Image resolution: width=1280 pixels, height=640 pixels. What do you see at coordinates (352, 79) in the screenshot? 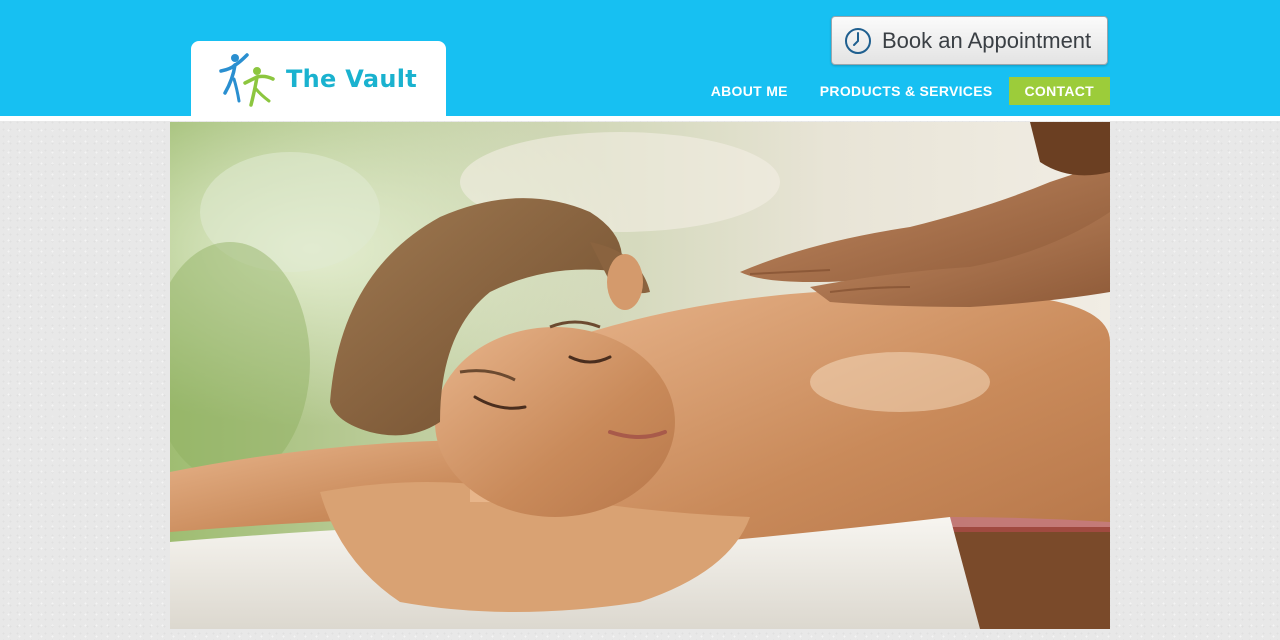
I see `logo-text: The Vault` at bounding box center [352, 79].